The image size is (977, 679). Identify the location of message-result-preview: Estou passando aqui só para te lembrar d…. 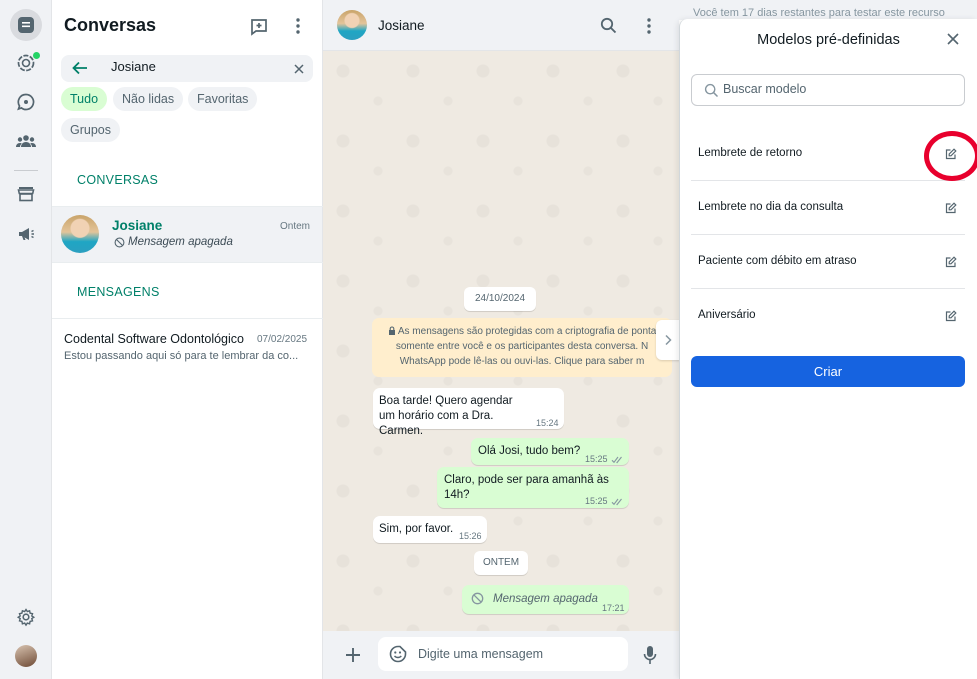
(181, 356).